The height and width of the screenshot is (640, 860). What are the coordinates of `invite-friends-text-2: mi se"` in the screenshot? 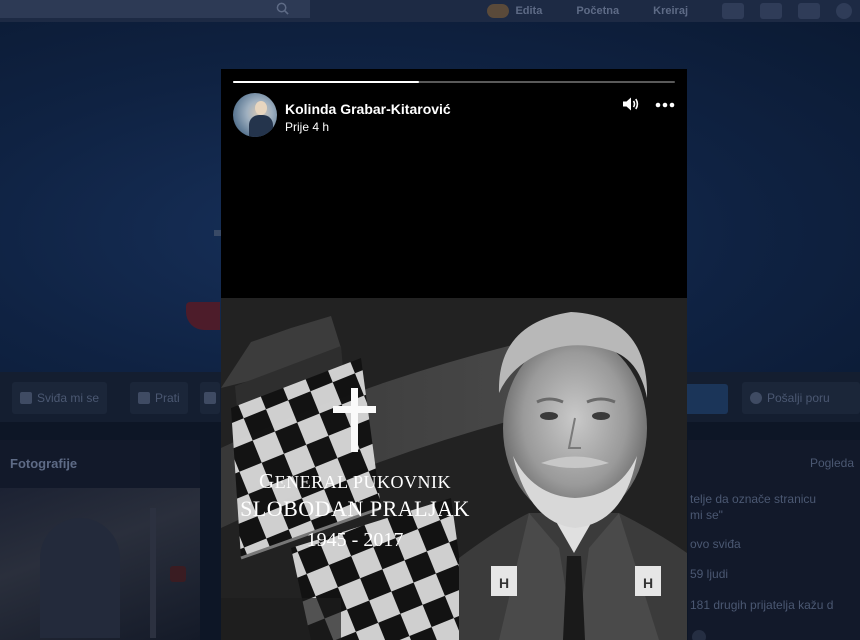 It's located at (706, 515).